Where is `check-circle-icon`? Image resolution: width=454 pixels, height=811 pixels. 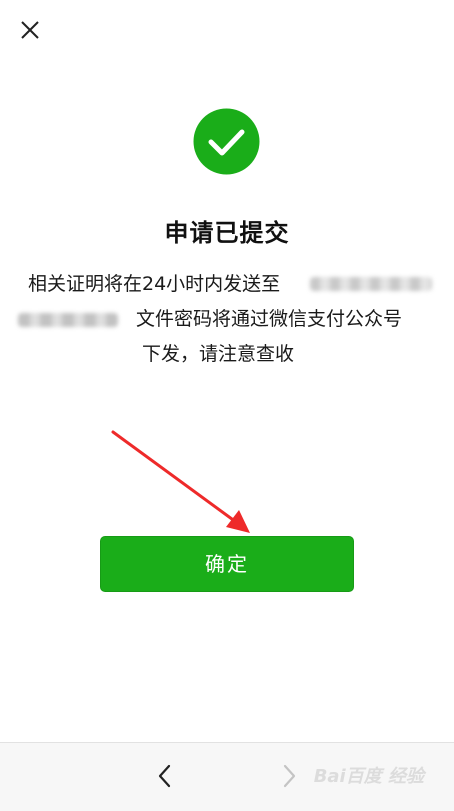 check-circle-icon is located at coordinates (226, 141).